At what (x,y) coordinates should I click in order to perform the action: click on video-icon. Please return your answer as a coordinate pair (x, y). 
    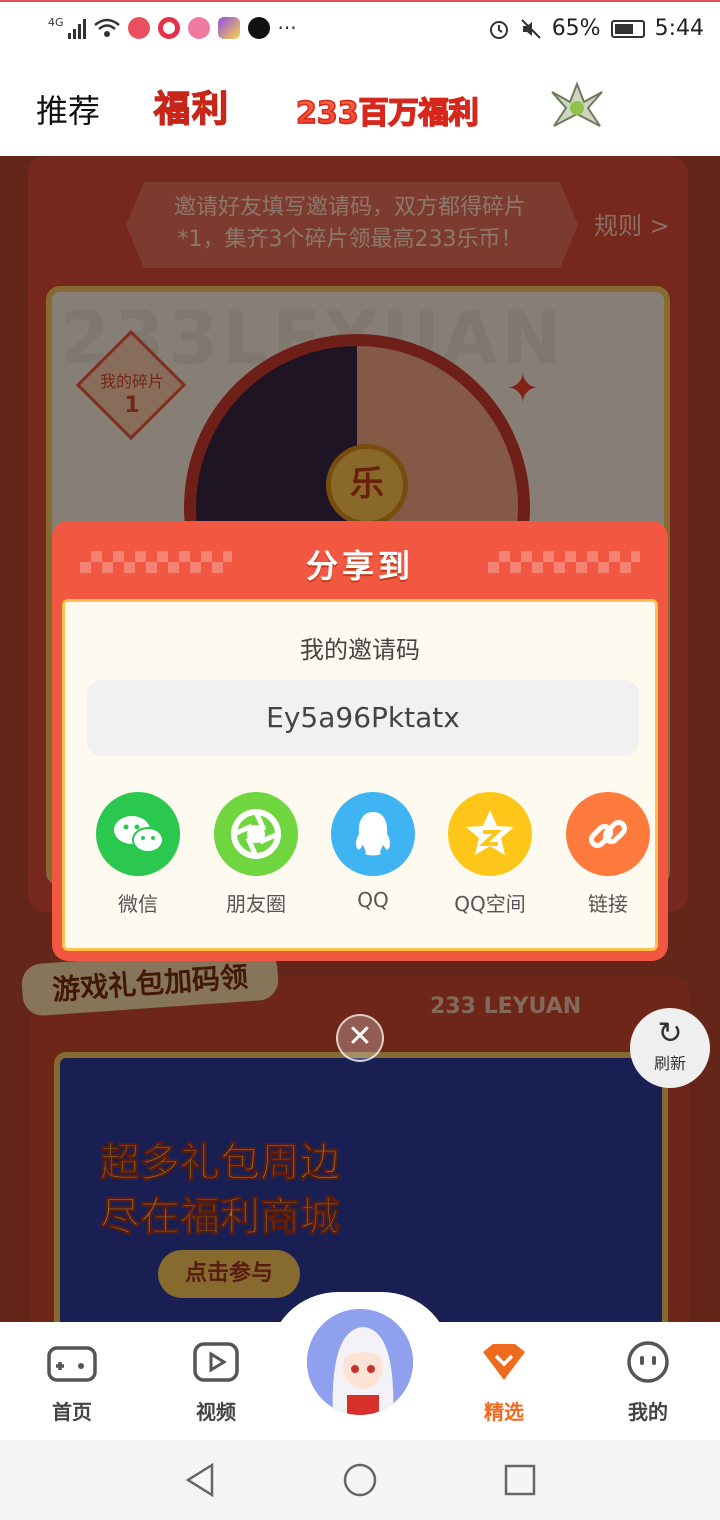
    Looking at the image, I should click on (216, 1362).